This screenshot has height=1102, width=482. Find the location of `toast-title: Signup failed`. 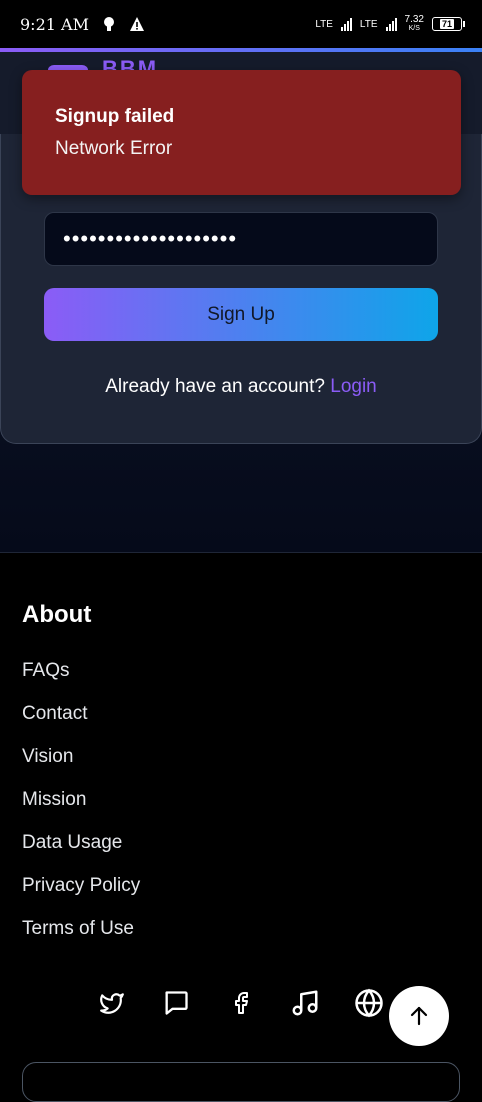

toast-title: Signup failed is located at coordinates (115, 116).